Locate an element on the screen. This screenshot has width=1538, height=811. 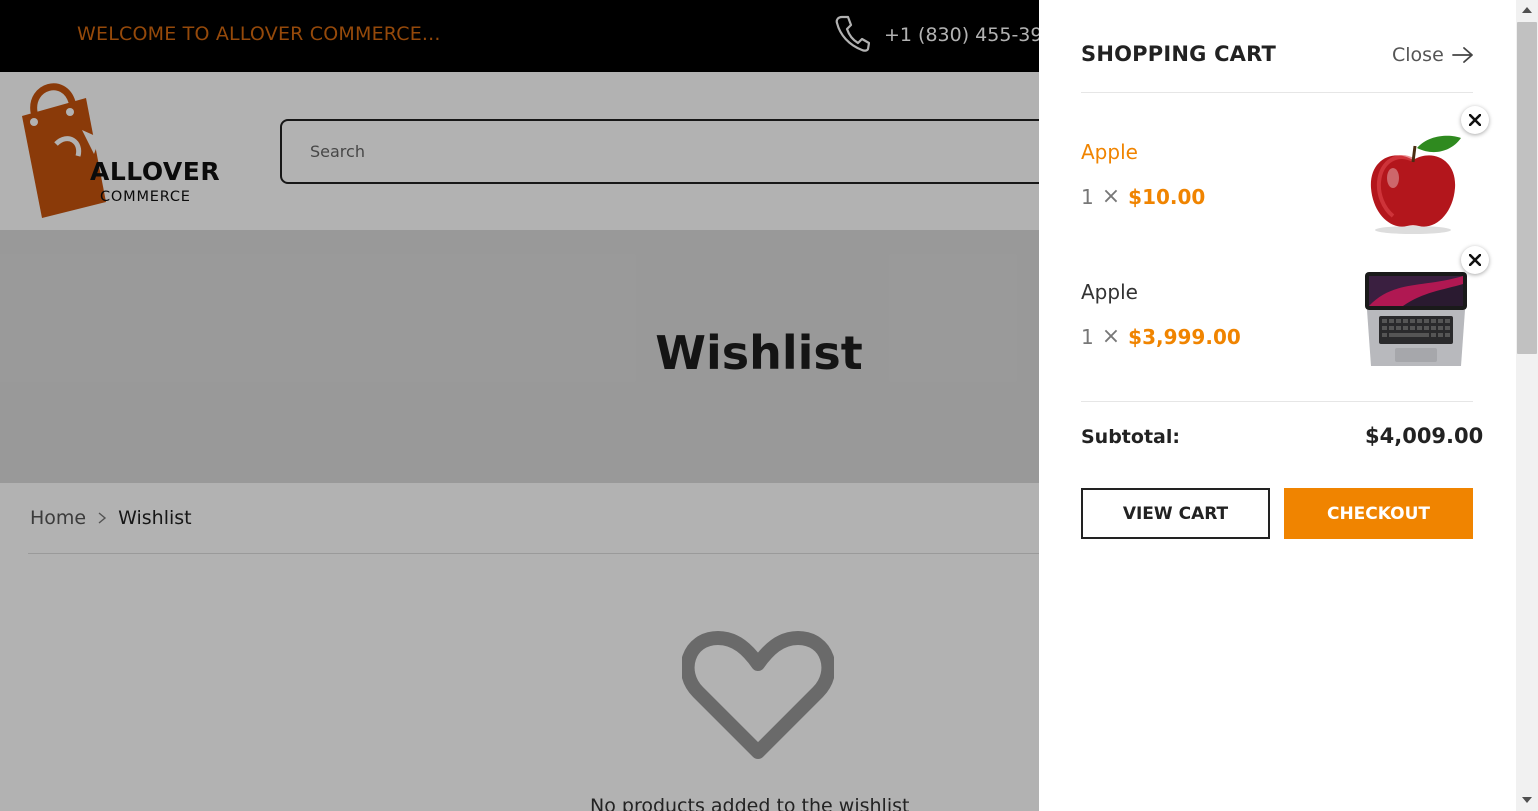
scrollbar-thumb is located at coordinates (1527, 188).